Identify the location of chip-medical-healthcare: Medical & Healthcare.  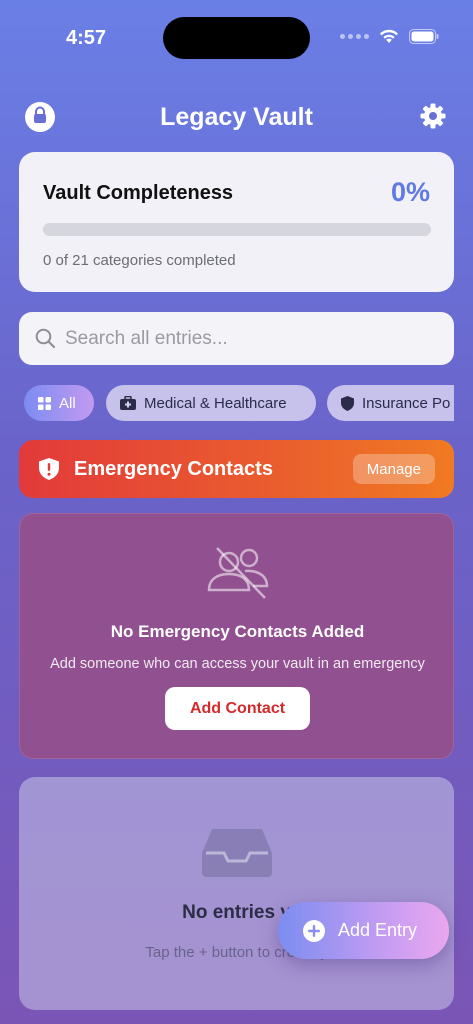
(211, 403).